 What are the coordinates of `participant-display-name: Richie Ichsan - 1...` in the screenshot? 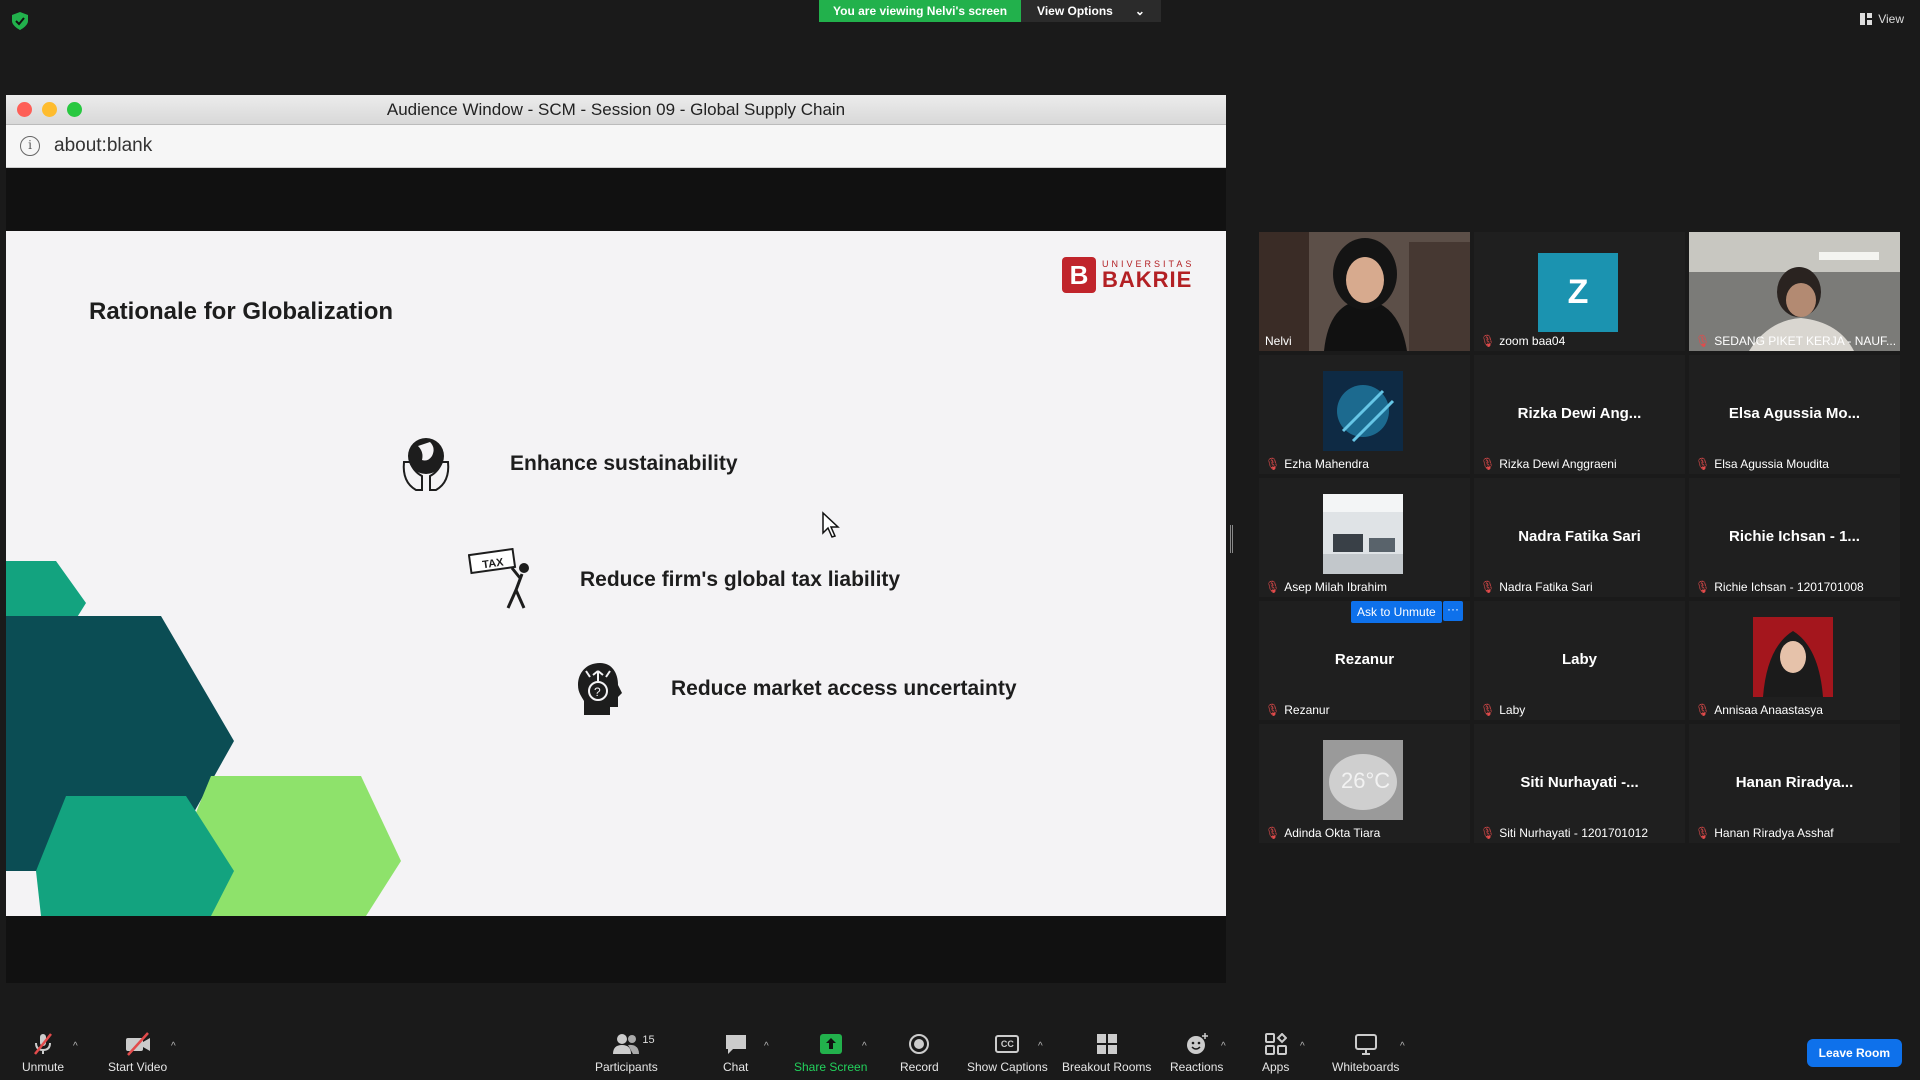 It's located at (1794, 536).